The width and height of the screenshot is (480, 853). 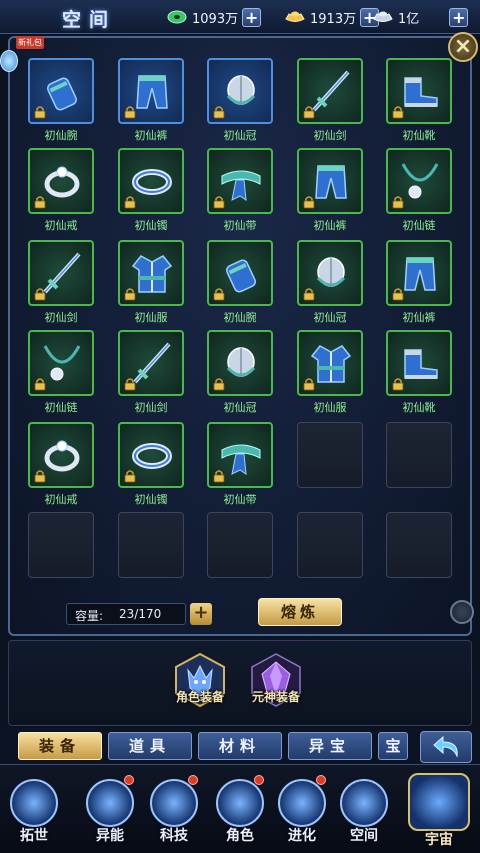 What do you see at coordinates (295, 16) in the screenshot?
I see `gold-ingot-icon` at bounding box center [295, 16].